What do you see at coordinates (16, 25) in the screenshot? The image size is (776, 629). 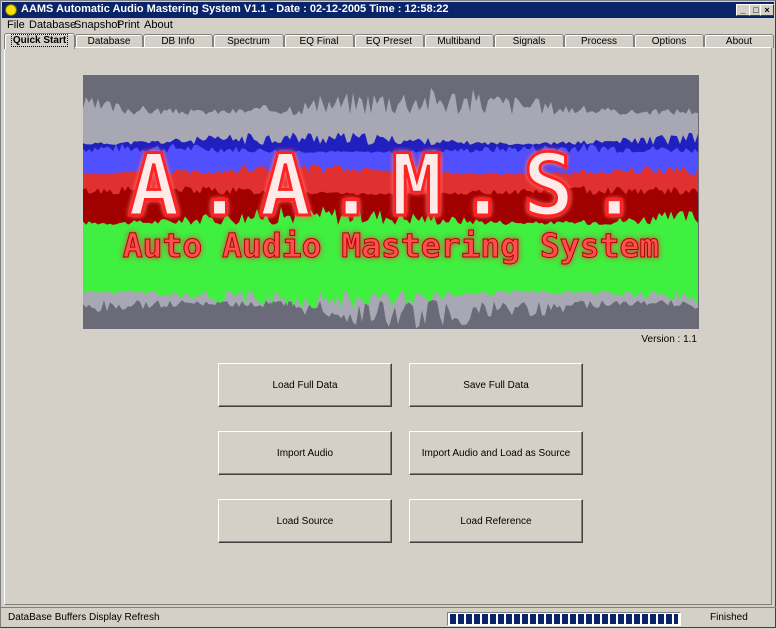 I see `menu-file: File` at bounding box center [16, 25].